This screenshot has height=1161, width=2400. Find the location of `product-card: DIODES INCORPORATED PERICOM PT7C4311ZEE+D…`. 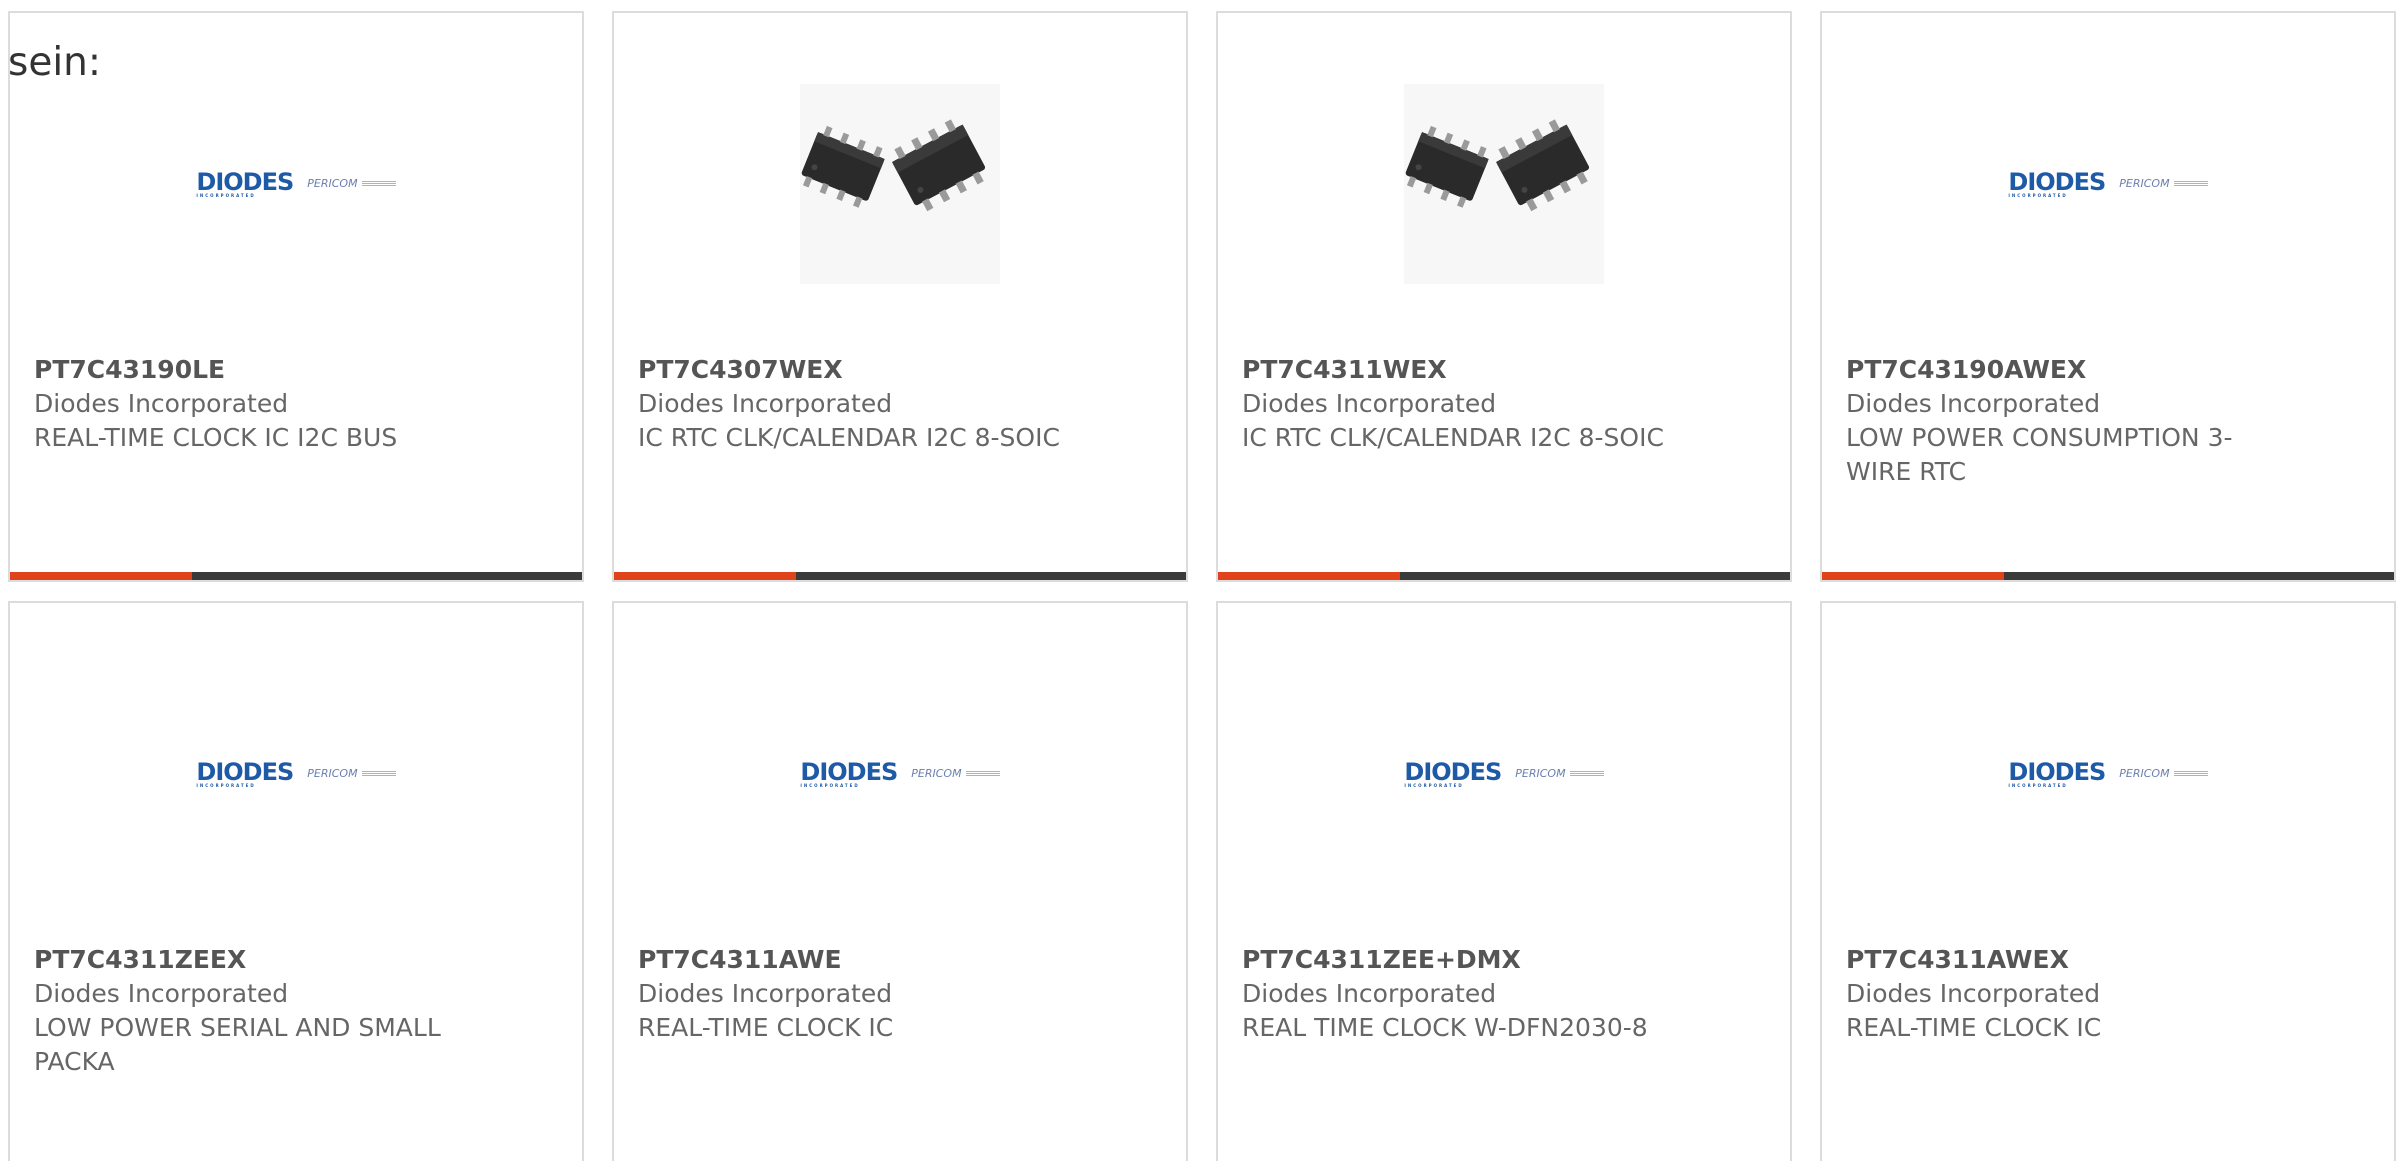

product-card: DIODES INCORPORATED PERICOM PT7C4311ZEE+D… is located at coordinates (1504, 881).